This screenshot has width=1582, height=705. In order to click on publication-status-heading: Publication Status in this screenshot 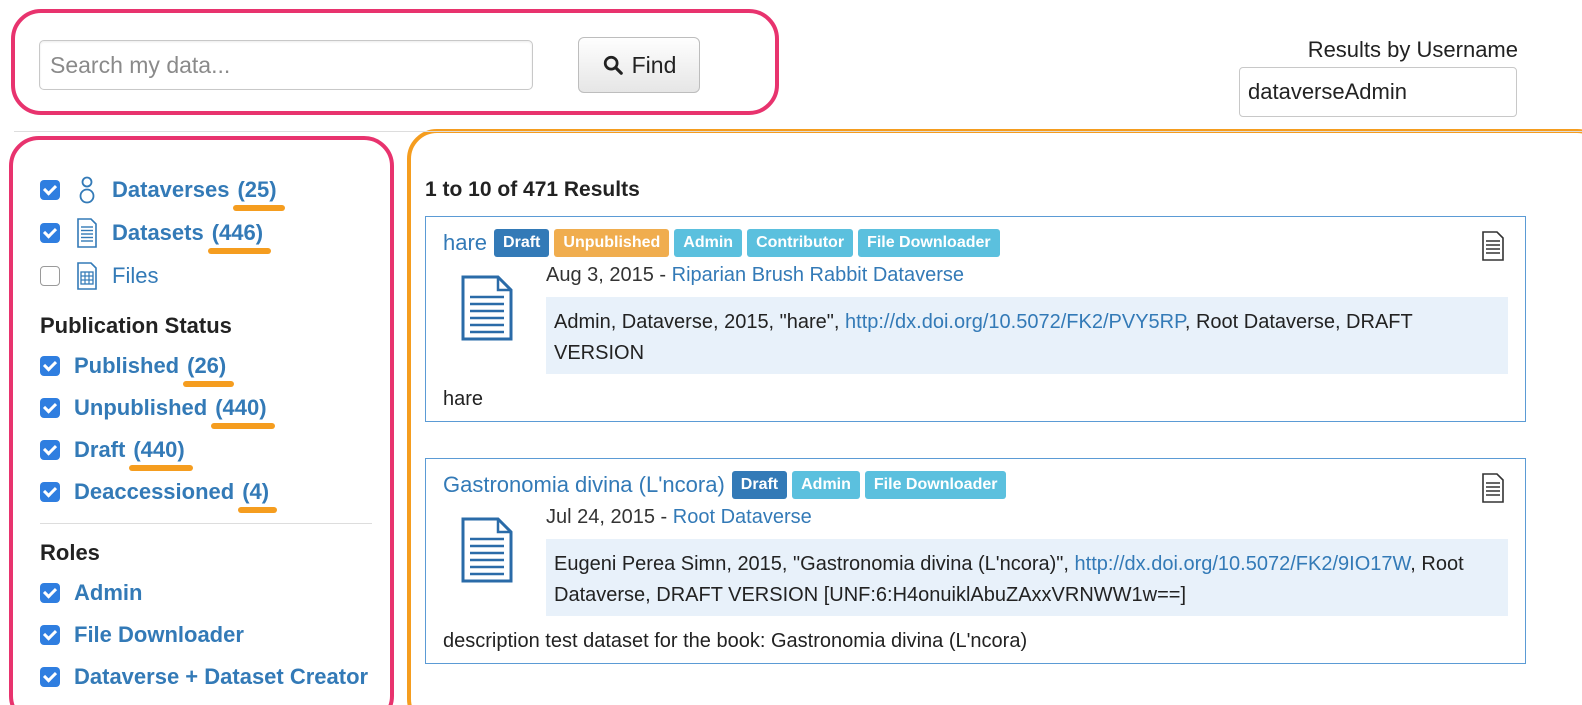, I will do `click(136, 325)`.